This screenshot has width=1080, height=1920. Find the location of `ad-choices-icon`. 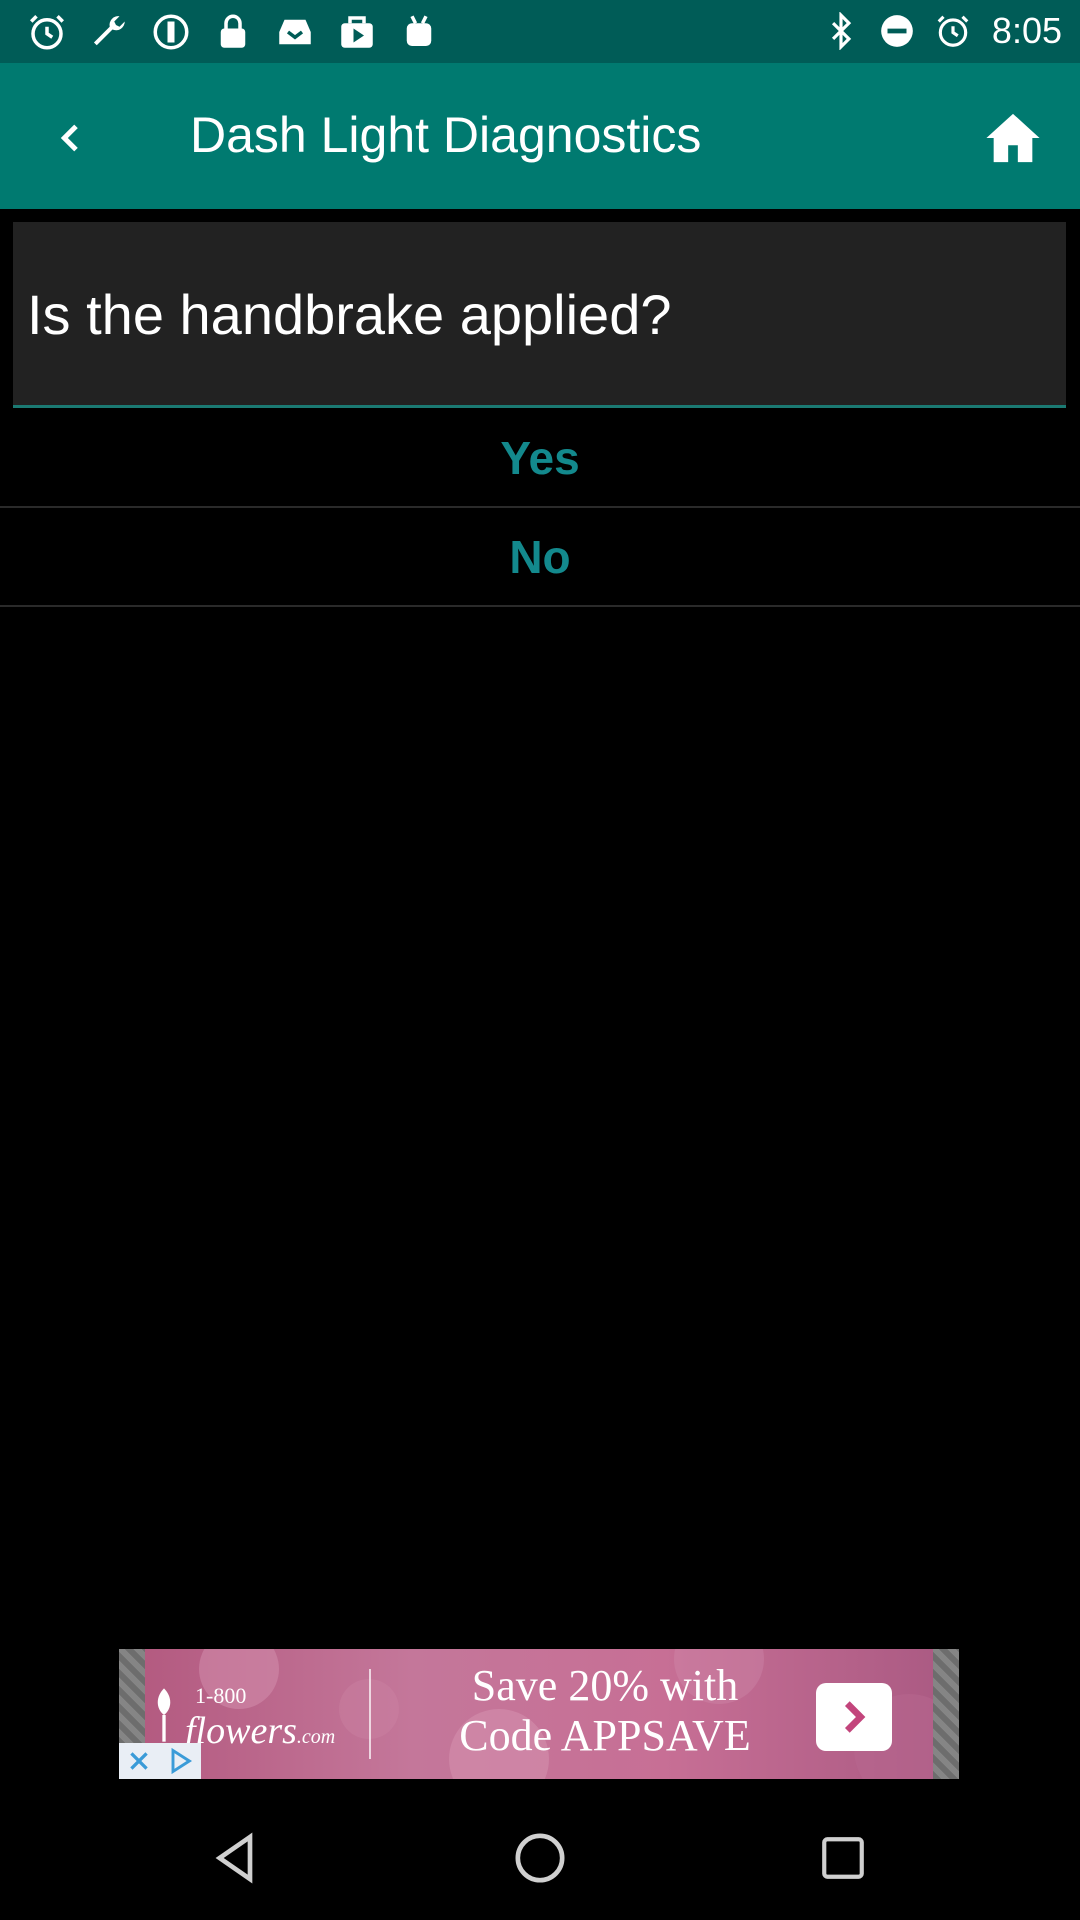

ad-choices-icon is located at coordinates (180, 1761).